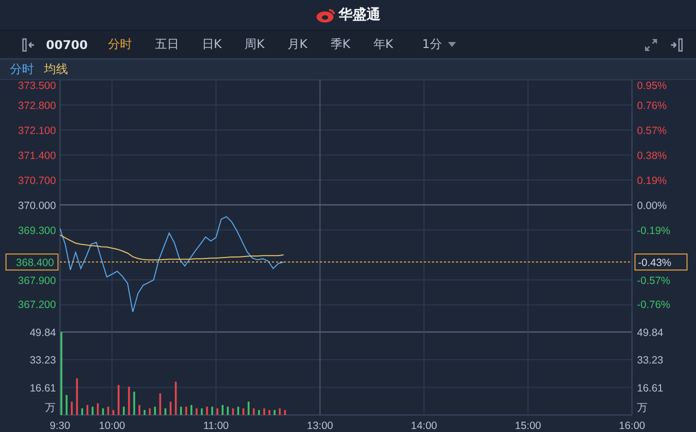  Describe the element at coordinates (652, 130) in the screenshot. I see `percent-axis-label: 0.57%` at that location.